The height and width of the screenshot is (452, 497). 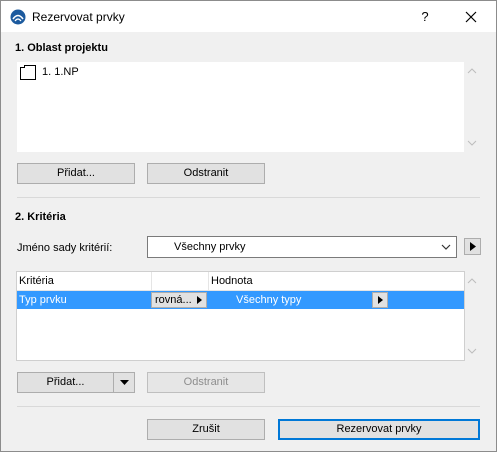 What do you see at coordinates (28, 72) in the screenshot?
I see `story-icon` at bounding box center [28, 72].